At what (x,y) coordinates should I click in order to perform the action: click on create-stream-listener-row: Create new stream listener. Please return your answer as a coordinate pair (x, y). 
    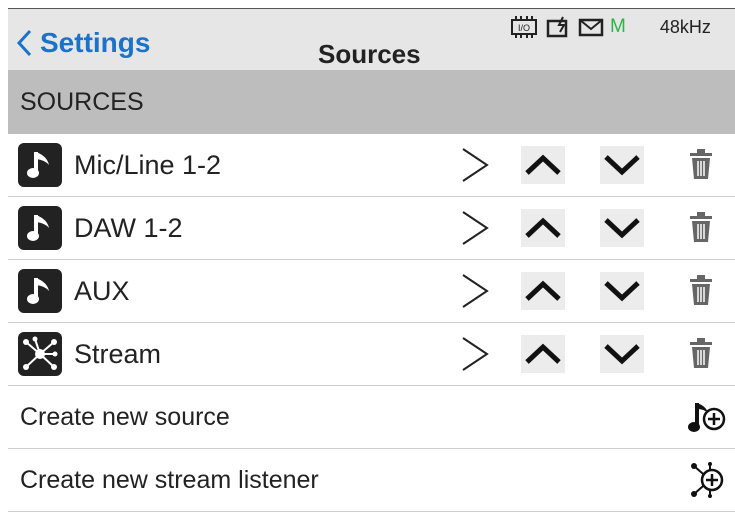
    Looking at the image, I should click on (371, 480).